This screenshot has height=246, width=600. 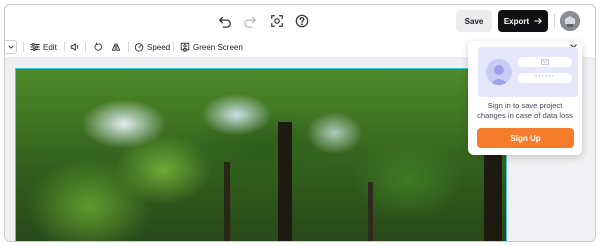 What do you see at coordinates (250, 21) in the screenshot?
I see `redo-icon` at bounding box center [250, 21].